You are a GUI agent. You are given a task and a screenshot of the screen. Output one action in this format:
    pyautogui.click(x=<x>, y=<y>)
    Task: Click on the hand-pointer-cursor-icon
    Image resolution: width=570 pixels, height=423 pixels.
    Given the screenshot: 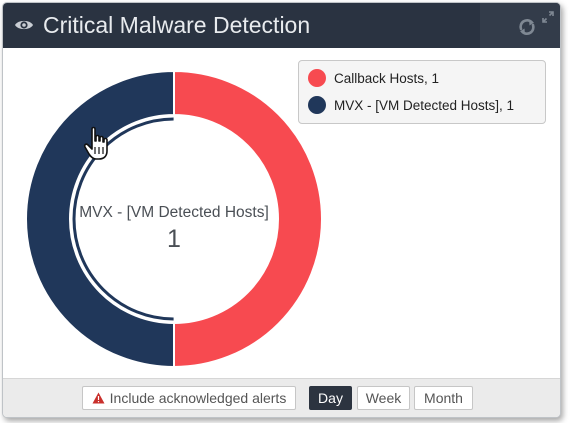 What is the action you would take?
    pyautogui.click(x=95, y=143)
    